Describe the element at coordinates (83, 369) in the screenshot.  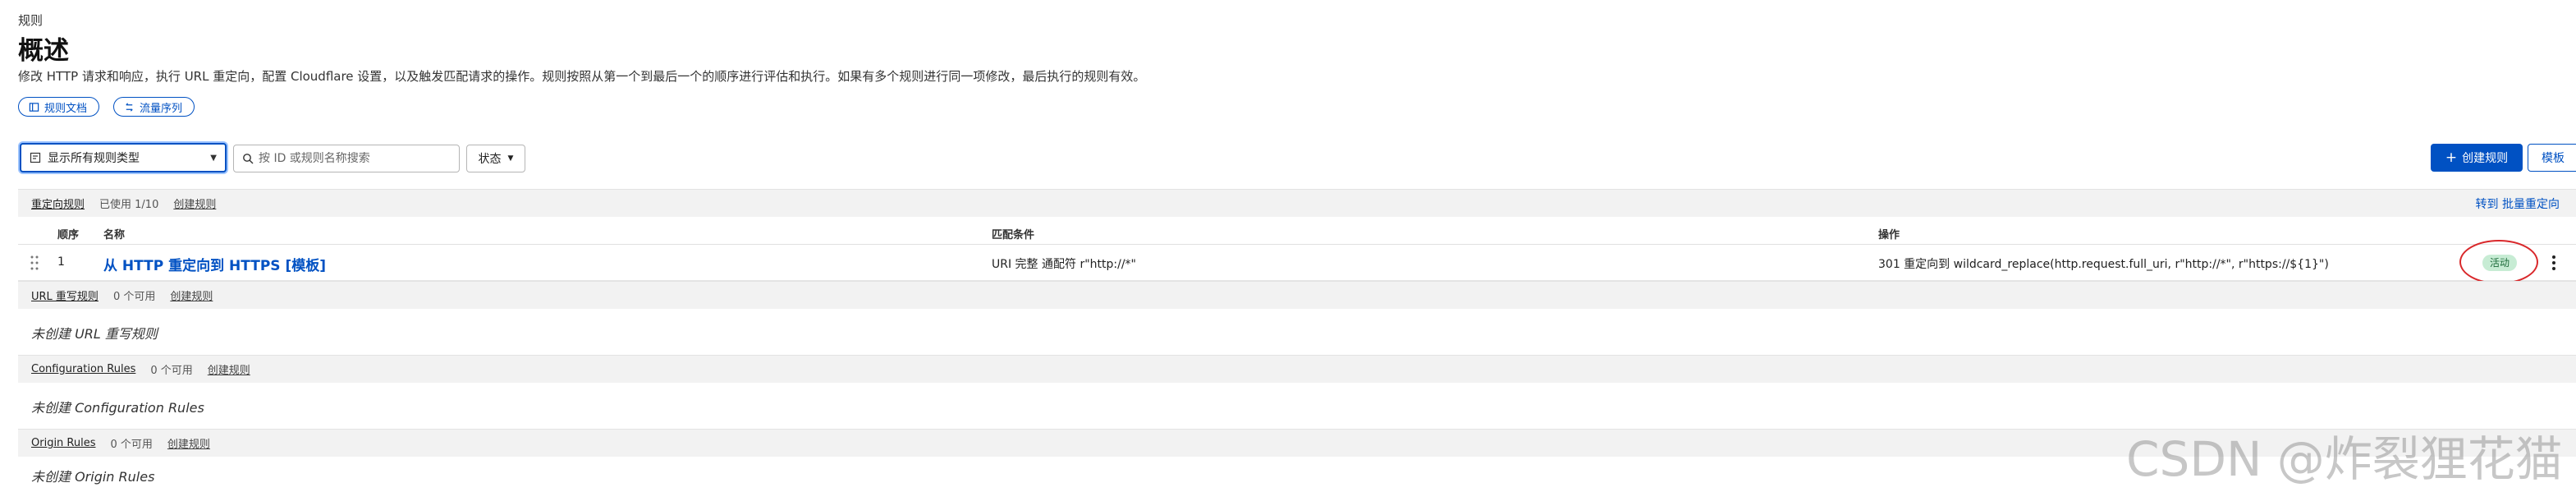
I see `configuration-rules-title: Configuration Rules` at that location.